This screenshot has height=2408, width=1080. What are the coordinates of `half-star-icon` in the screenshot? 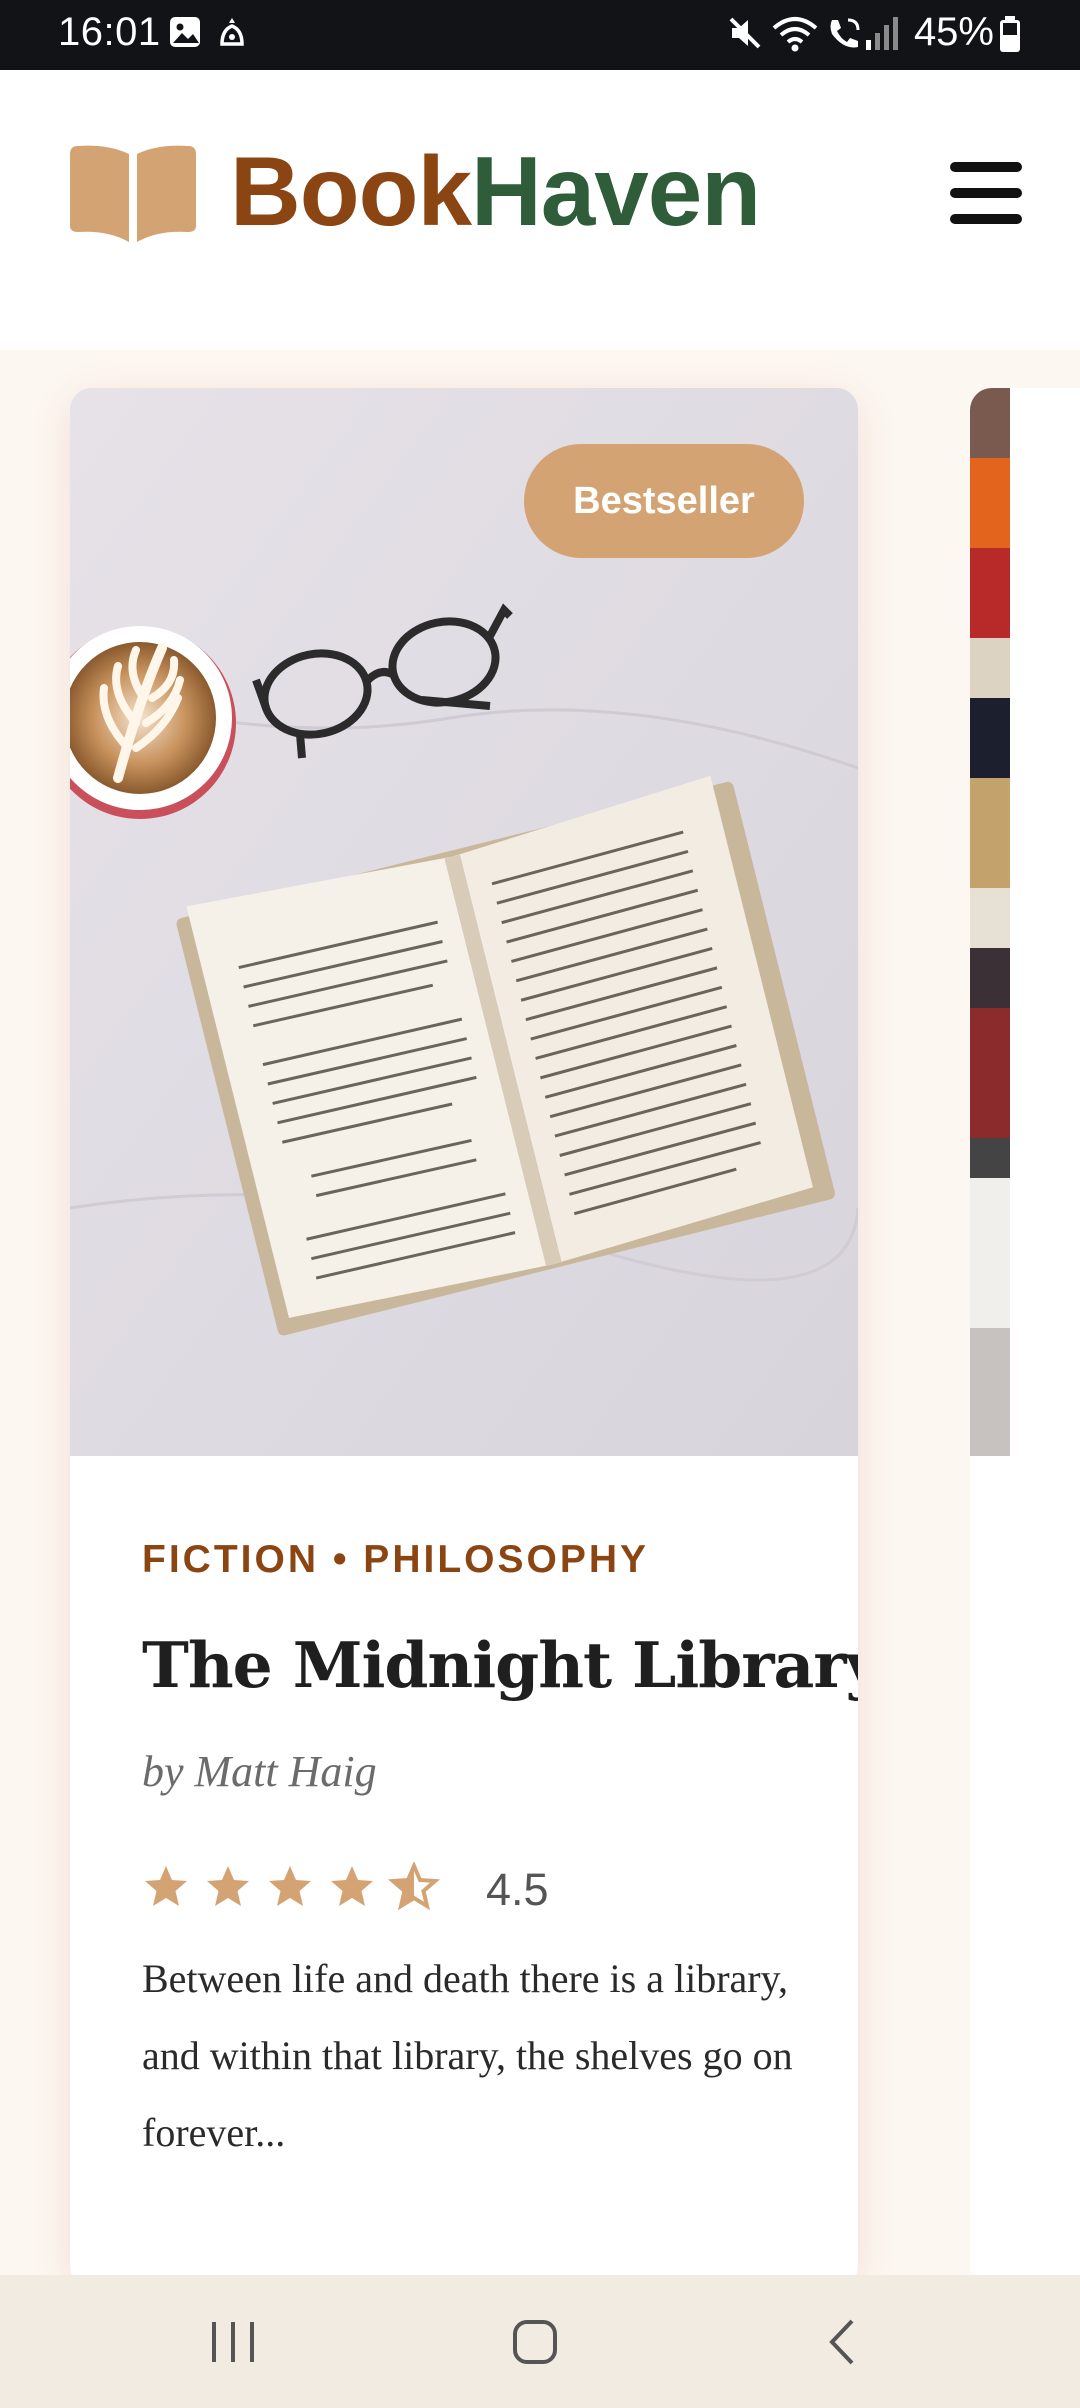 It's located at (414, 1886).